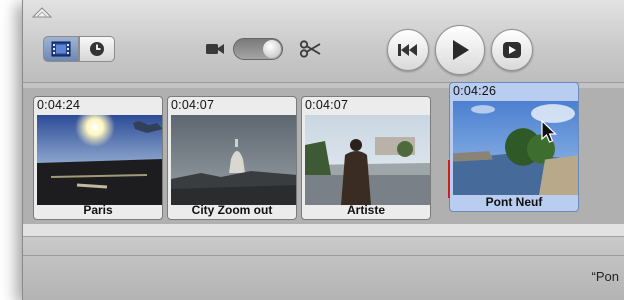 The image size is (624, 300). What do you see at coordinates (323, 230) in the screenshot?
I see `shelf-bottom-strip` at bounding box center [323, 230].